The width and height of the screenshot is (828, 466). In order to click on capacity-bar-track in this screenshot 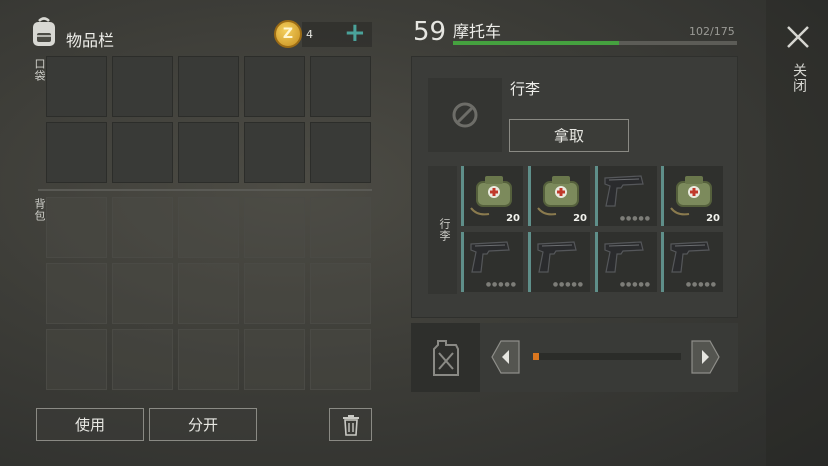, I will do `click(595, 43)`.